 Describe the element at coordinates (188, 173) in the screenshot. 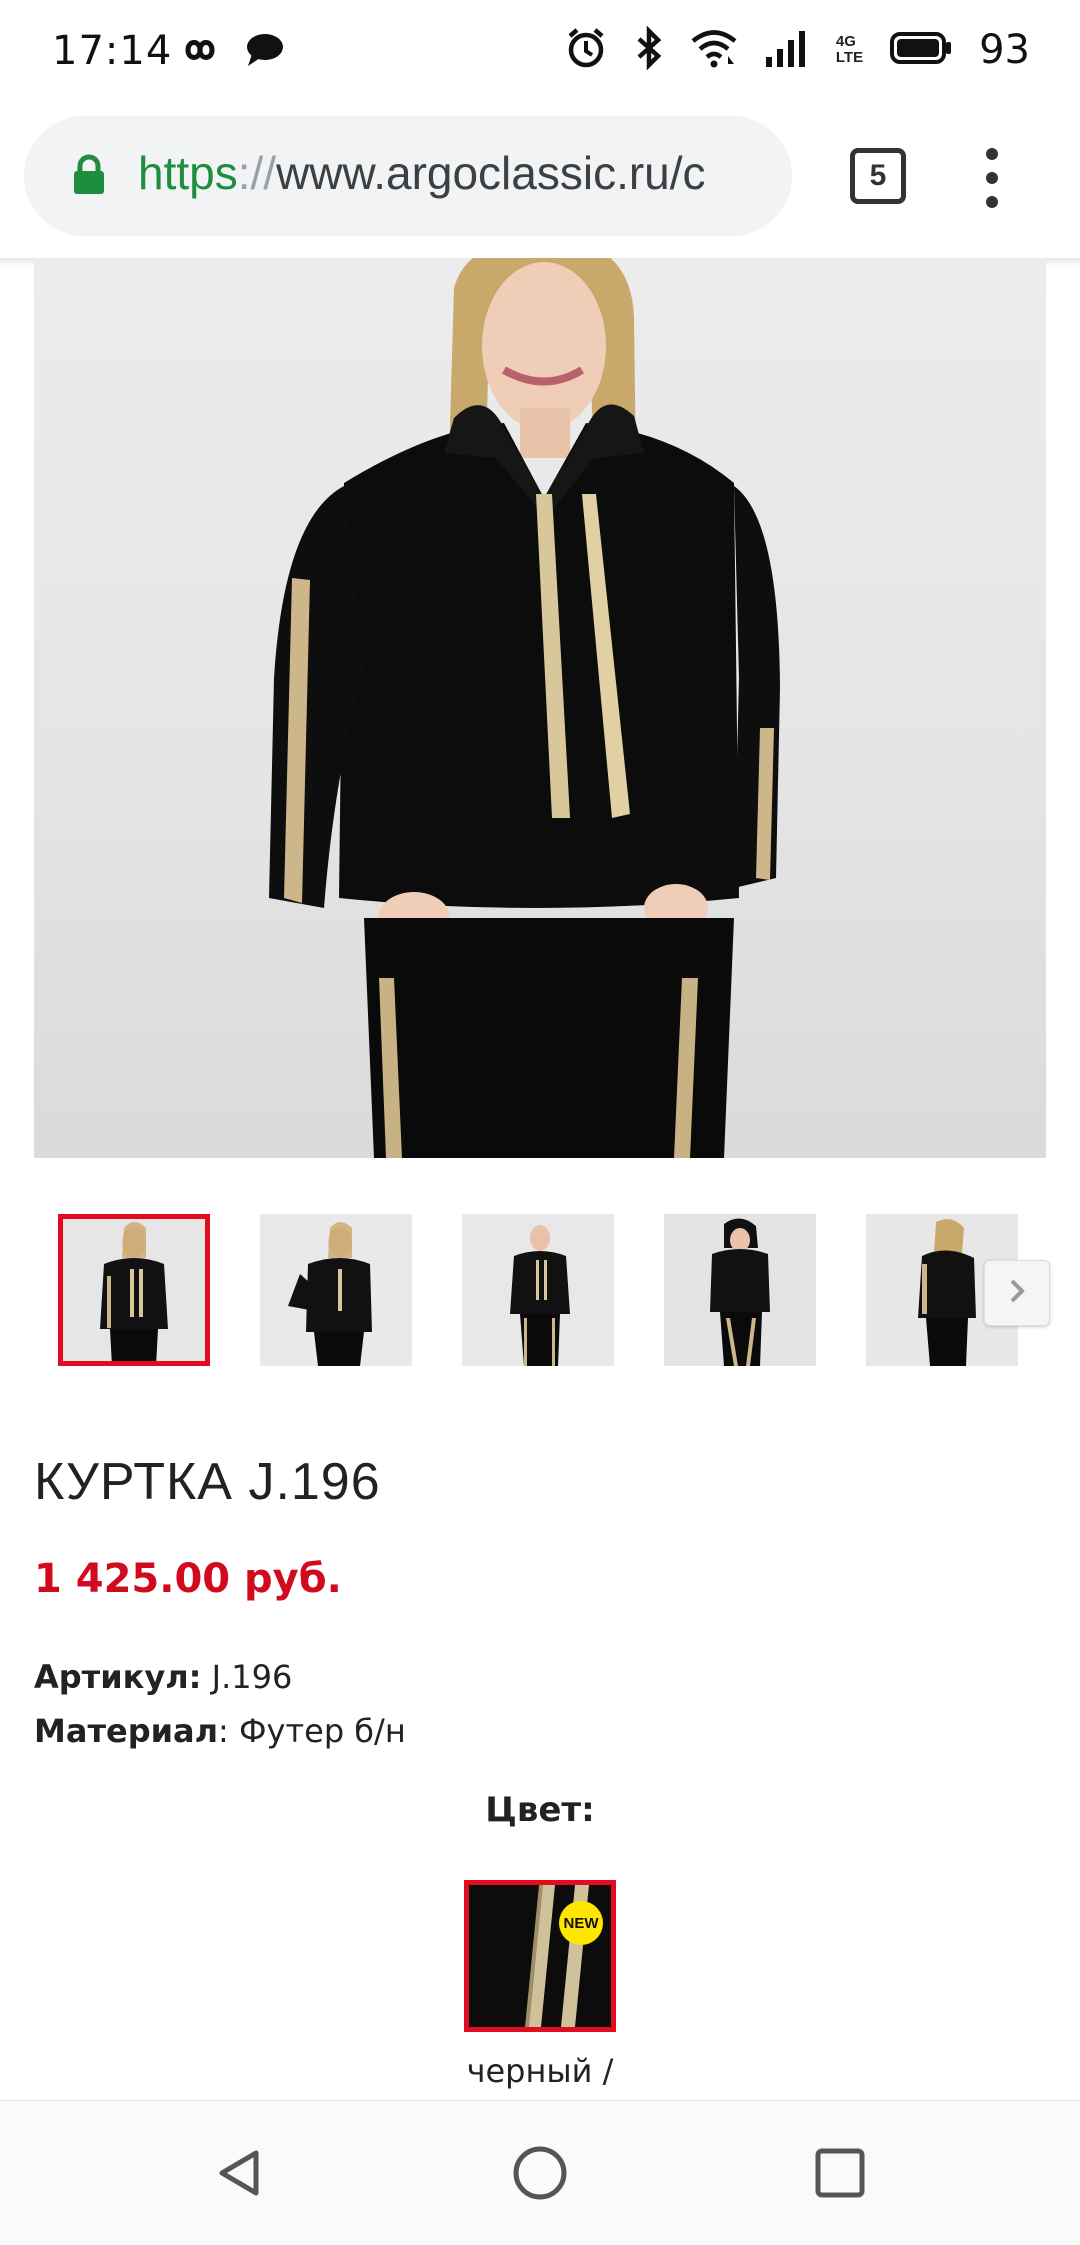

I see `url-scheme: https` at that location.